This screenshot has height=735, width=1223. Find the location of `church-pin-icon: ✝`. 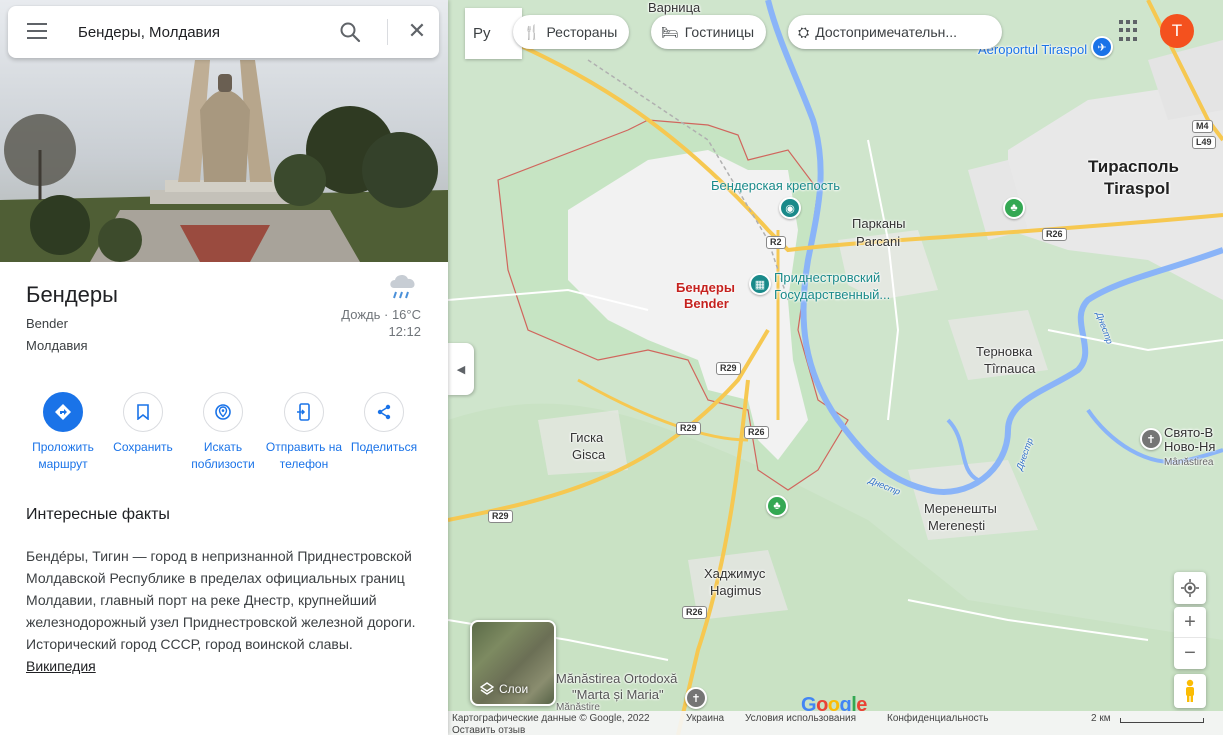

church-pin-icon: ✝ is located at coordinates (696, 698).